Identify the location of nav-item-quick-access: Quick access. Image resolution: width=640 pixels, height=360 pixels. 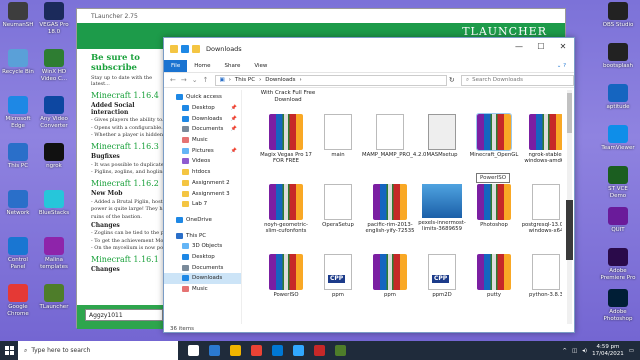
(202, 97).